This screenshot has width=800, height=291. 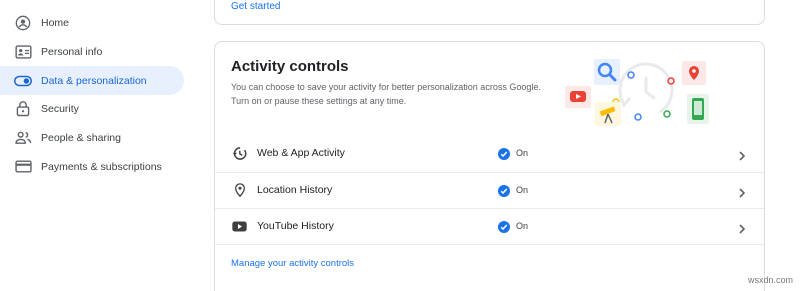 What do you see at coordinates (295, 190) in the screenshot?
I see `row-label: Location History` at bounding box center [295, 190].